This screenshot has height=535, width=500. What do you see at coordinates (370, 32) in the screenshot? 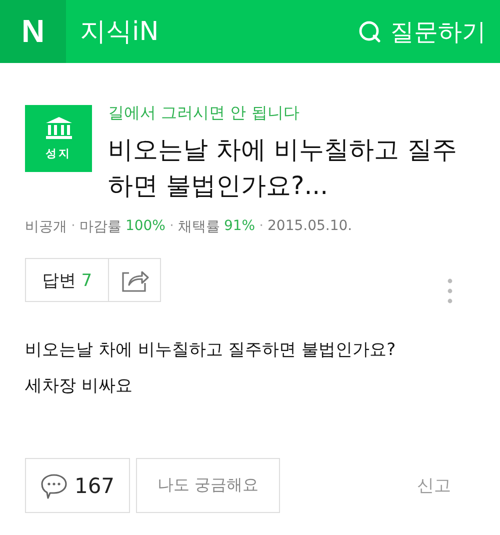
I see `search-icon` at bounding box center [370, 32].